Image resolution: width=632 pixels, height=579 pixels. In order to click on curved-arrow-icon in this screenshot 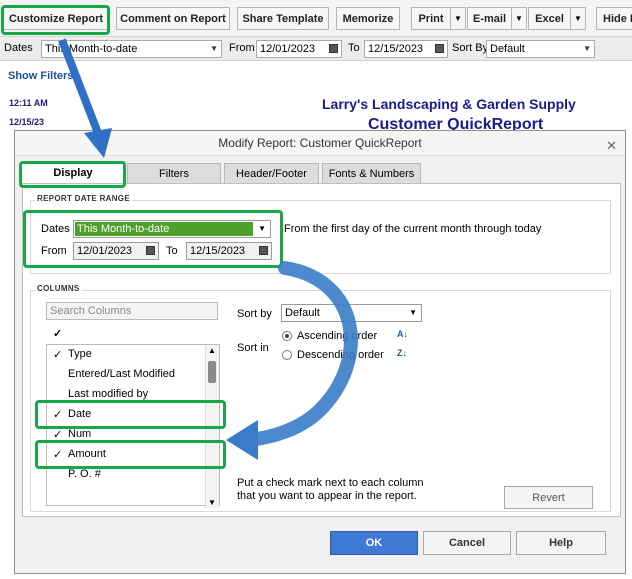, I will do `click(292, 360)`.